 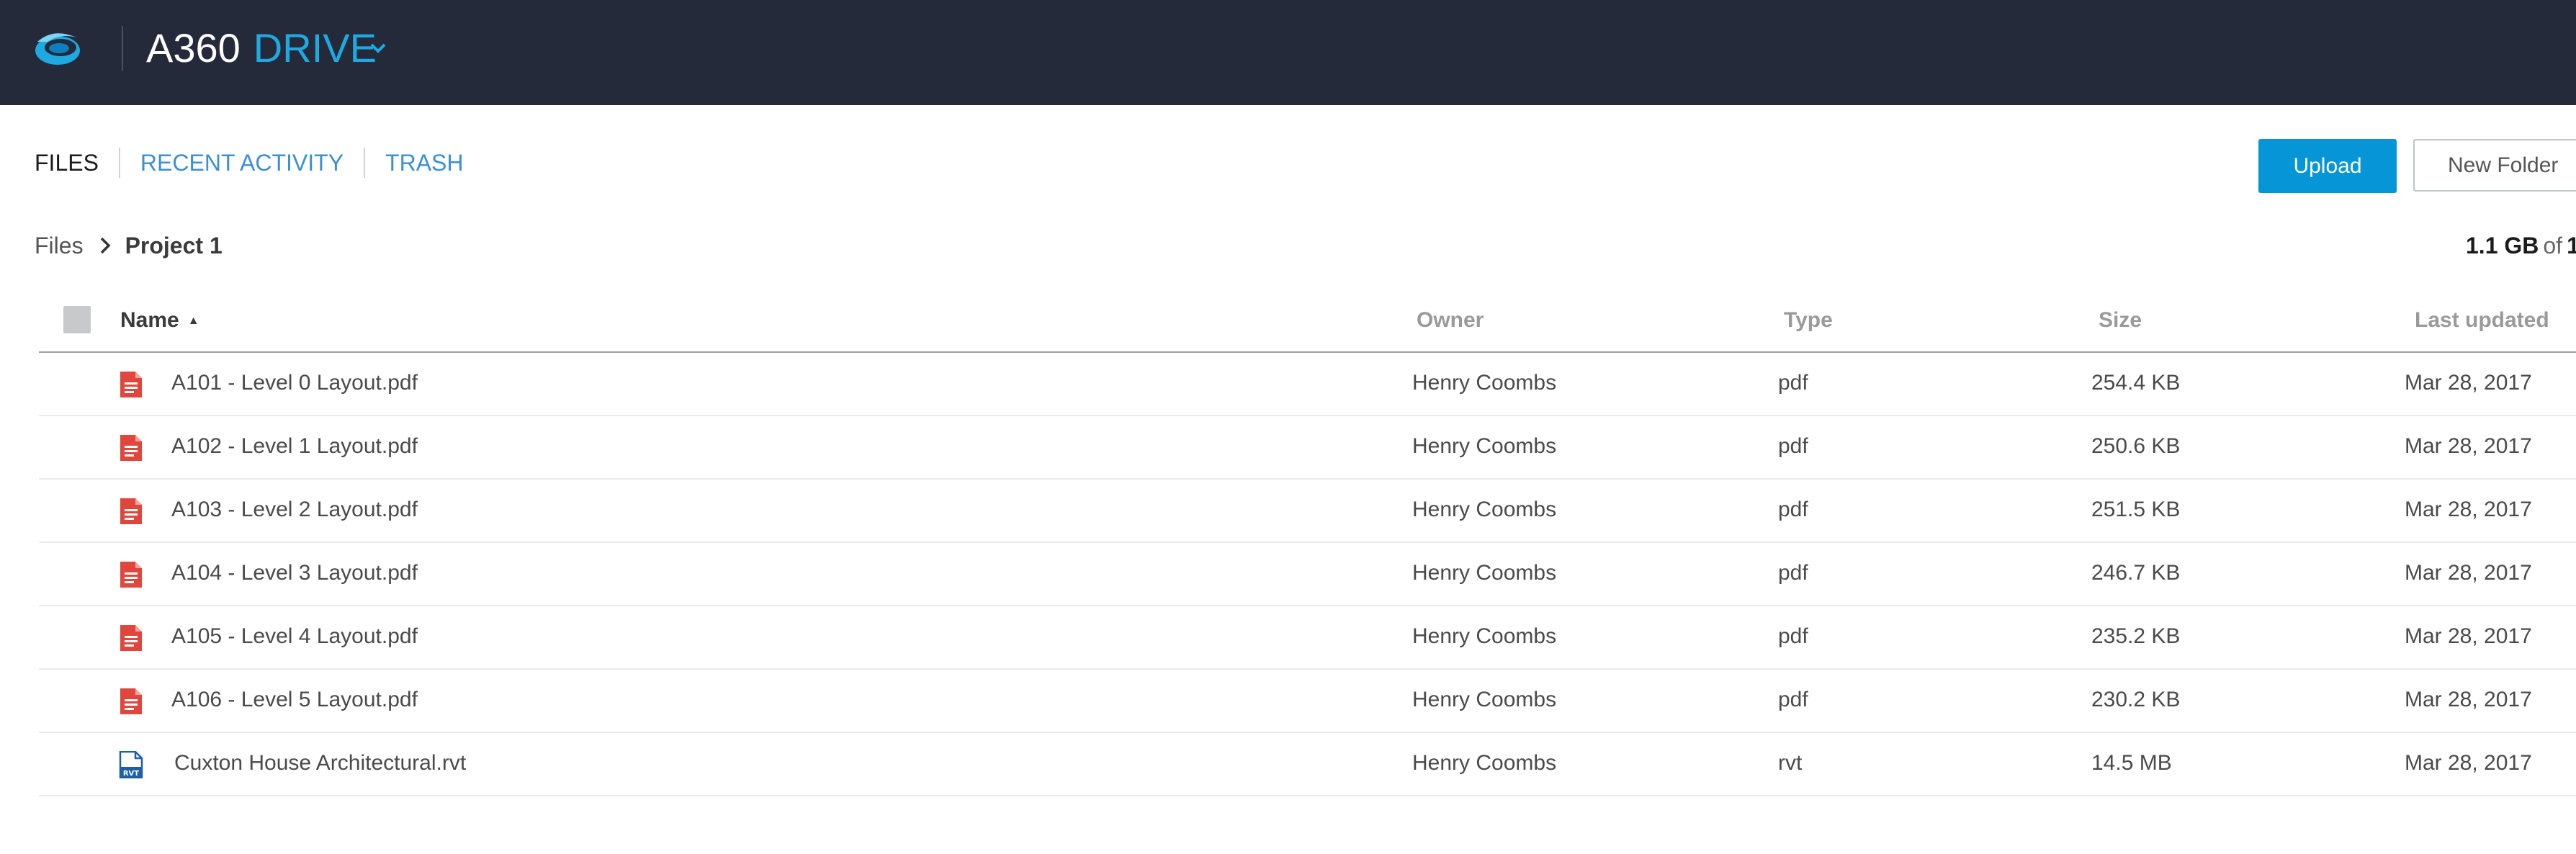 What do you see at coordinates (2136, 636) in the screenshot?
I see `file-size: 235.2 KB` at bounding box center [2136, 636].